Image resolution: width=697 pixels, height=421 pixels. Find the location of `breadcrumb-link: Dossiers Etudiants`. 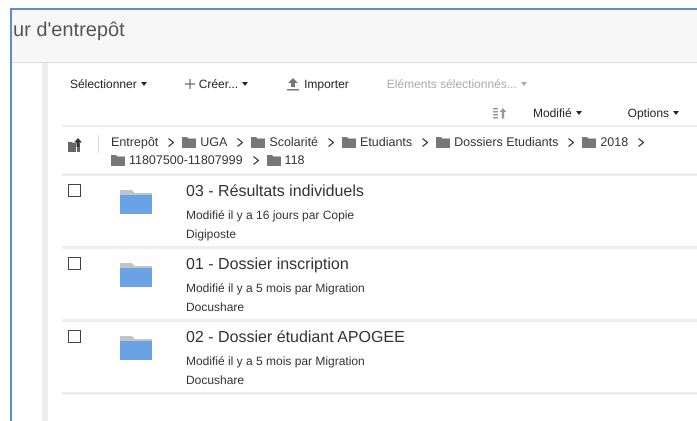

breadcrumb-link: Dossiers Etudiants is located at coordinates (506, 142).